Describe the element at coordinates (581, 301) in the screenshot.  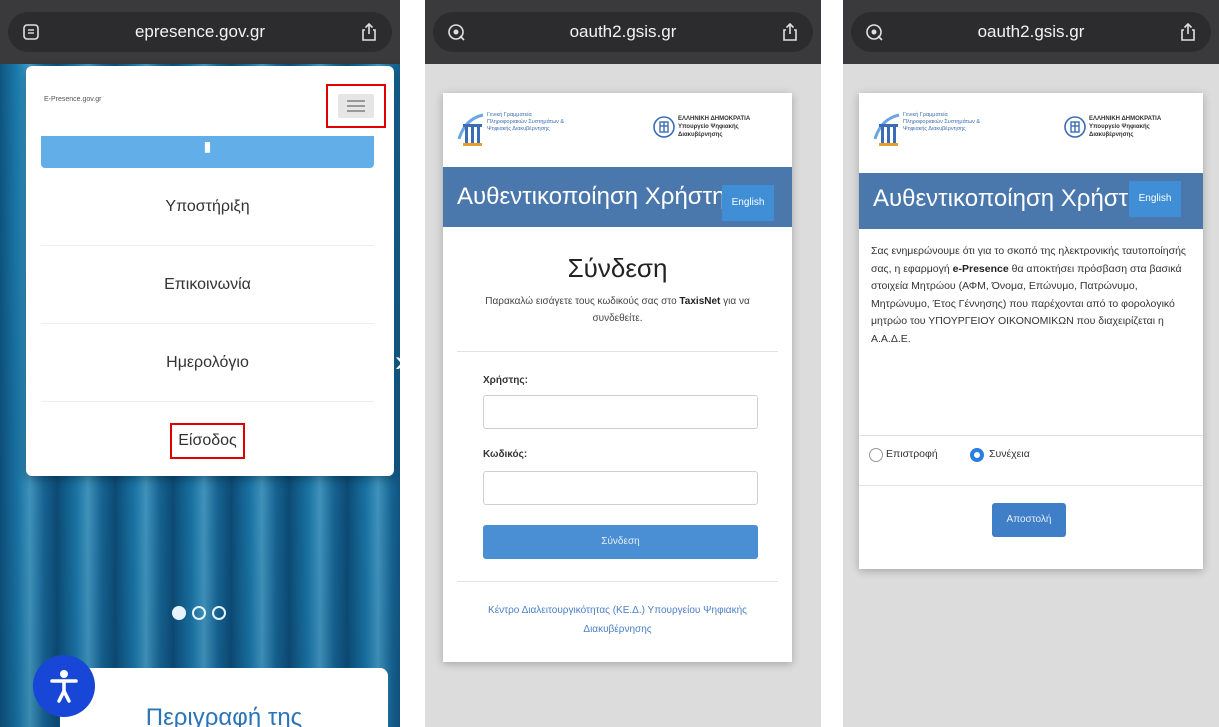
I see `instructions-text: Παρακαλώ εισάγετε τους κωδικούς σας στο` at that location.